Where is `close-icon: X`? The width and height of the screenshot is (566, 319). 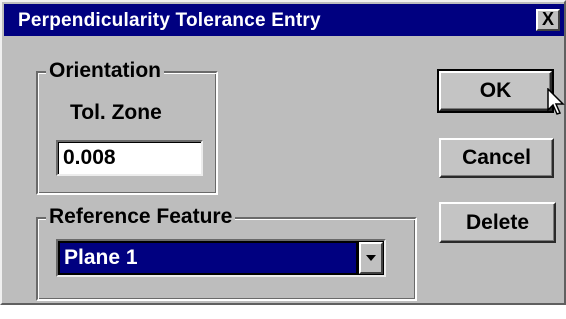
close-icon: X is located at coordinates (547, 19).